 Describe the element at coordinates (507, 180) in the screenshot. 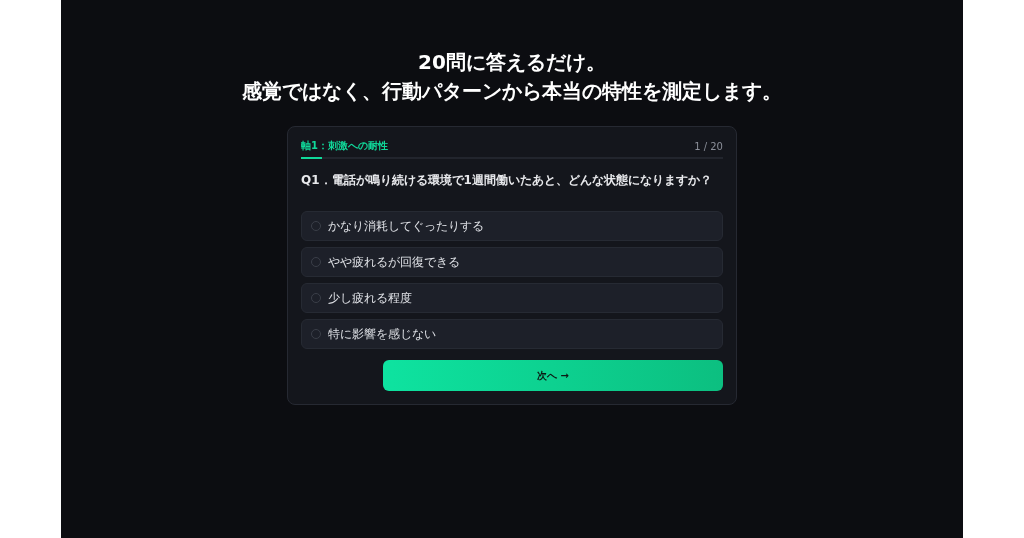

I see `question-text: Q1．電話が鳴り続ける環境で1週間働いたあと、どんな状態になりますか？` at that location.